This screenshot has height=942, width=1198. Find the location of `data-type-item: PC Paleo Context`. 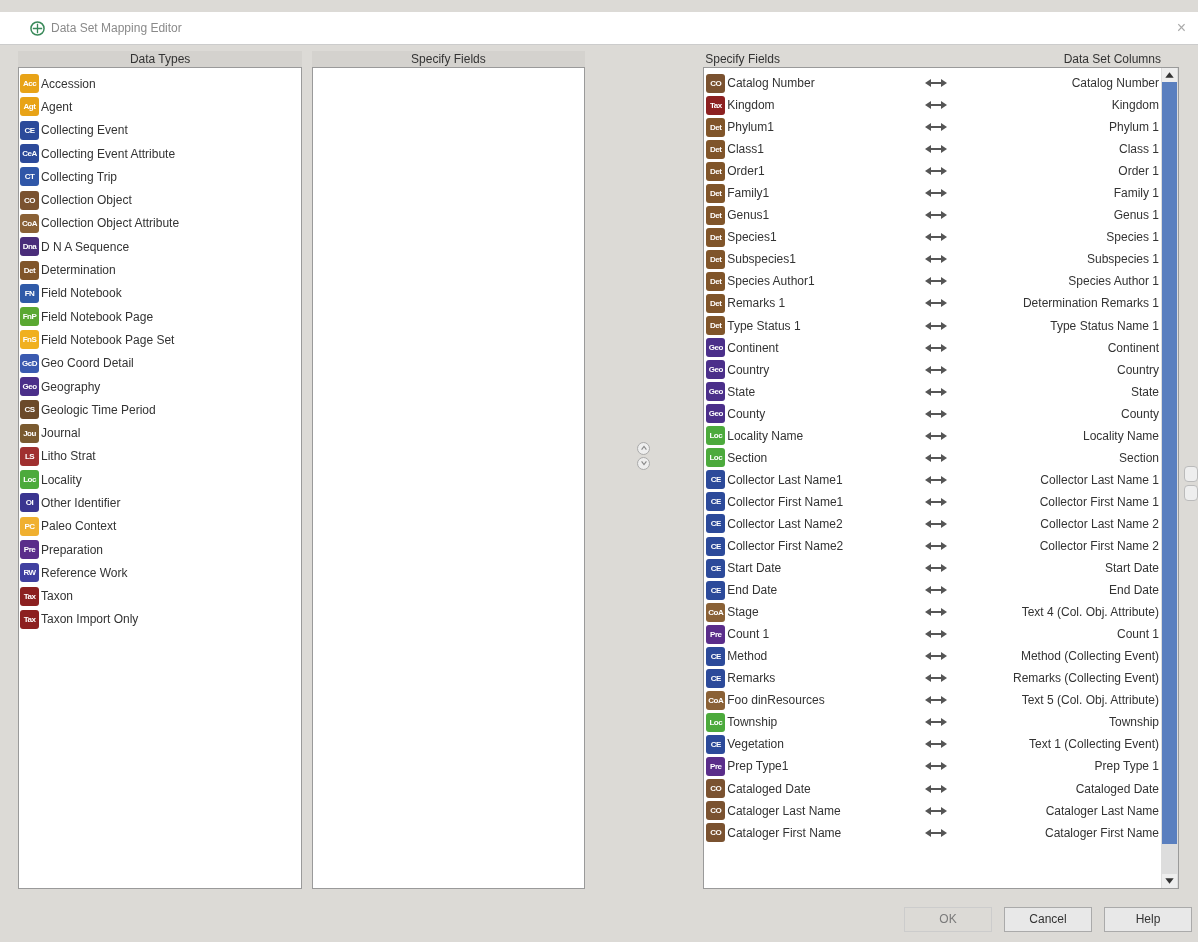

data-type-item: PC Paleo Context is located at coordinates (160, 526).